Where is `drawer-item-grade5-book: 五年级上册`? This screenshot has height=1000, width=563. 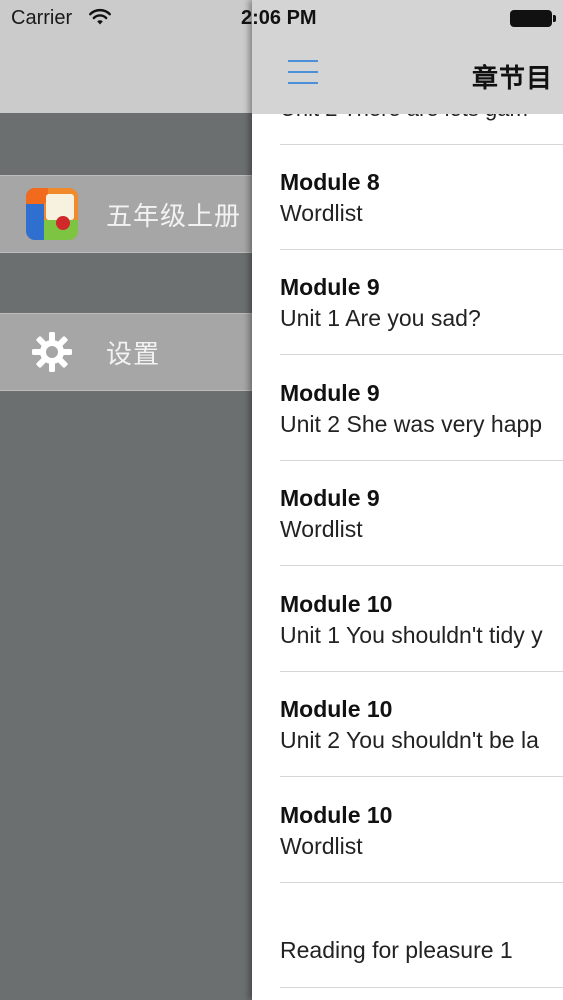
drawer-item-grade5-book: 五年级上册 is located at coordinates (126, 214).